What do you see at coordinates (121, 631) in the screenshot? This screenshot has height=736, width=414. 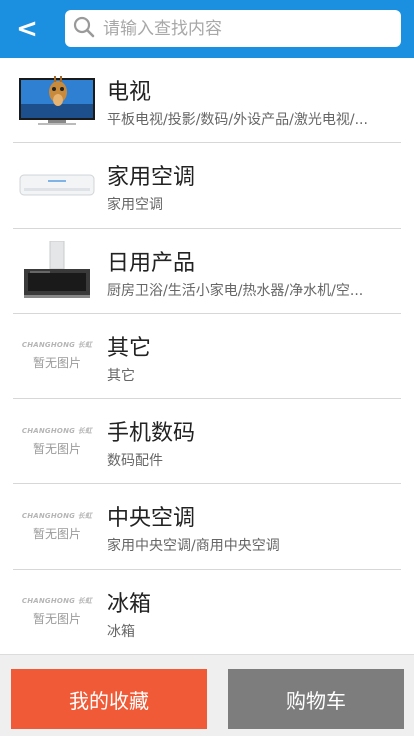 I see `item-subtitle: 冰箱` at bounding box center [121, 631].